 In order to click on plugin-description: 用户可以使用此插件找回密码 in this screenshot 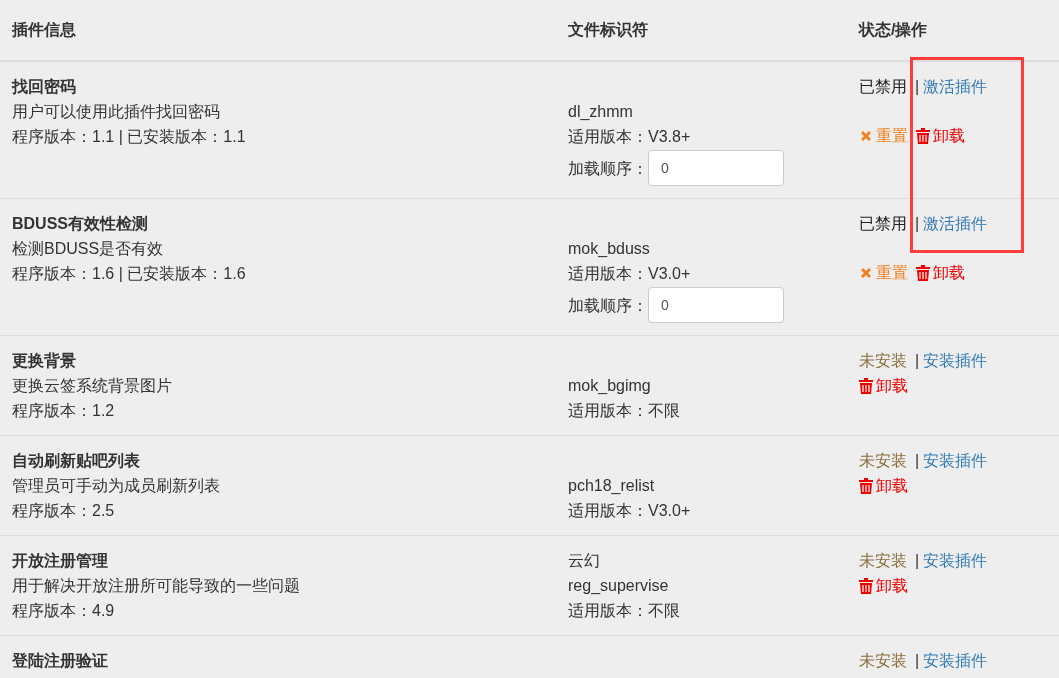, I will do `click(116, 112)`.